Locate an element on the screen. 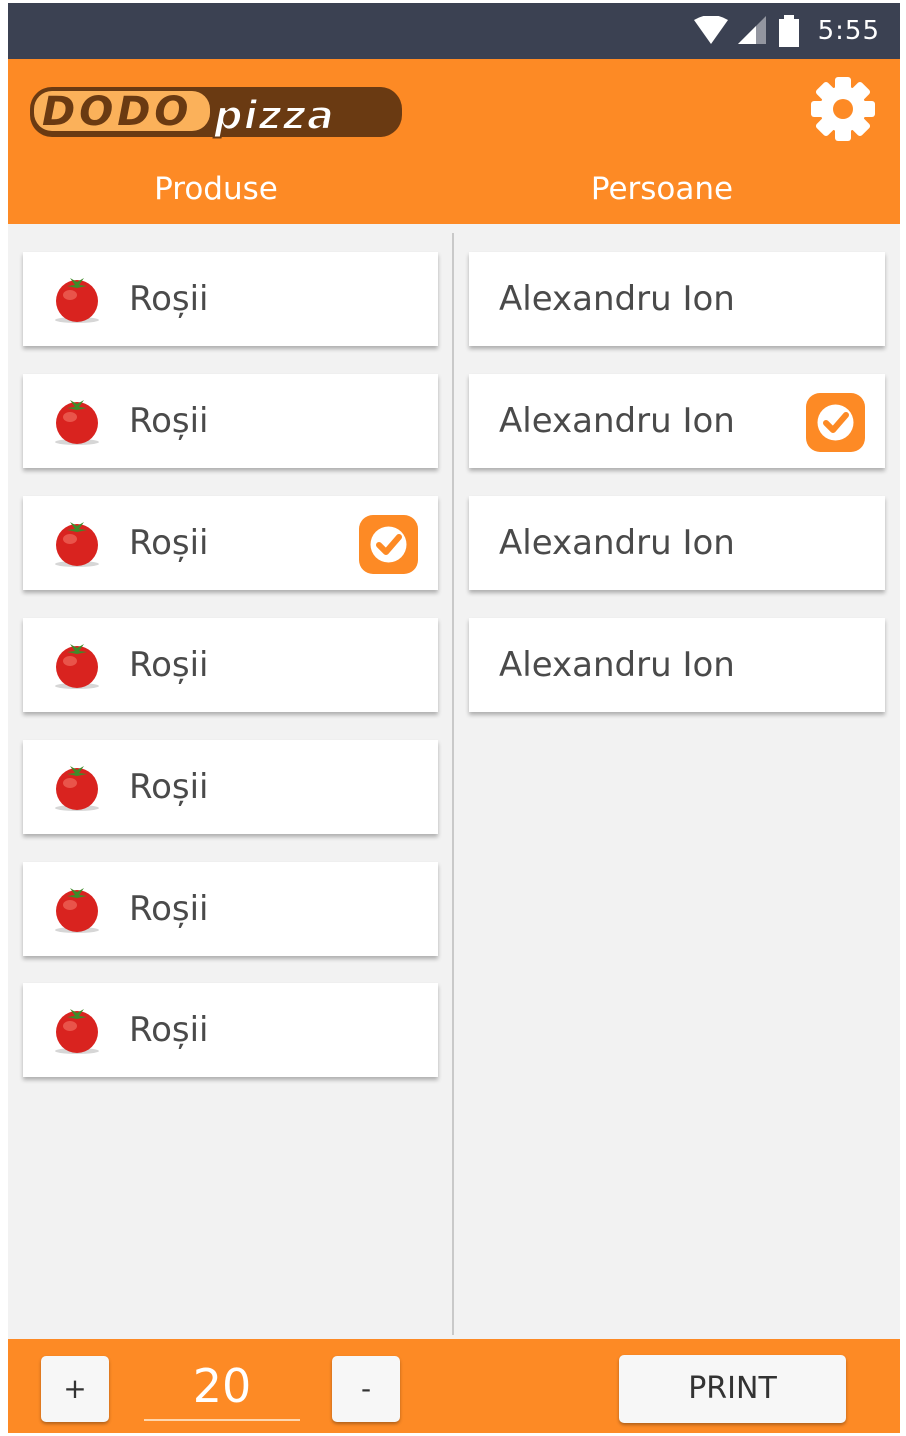  column-divider is located at coordinates (453, 784).